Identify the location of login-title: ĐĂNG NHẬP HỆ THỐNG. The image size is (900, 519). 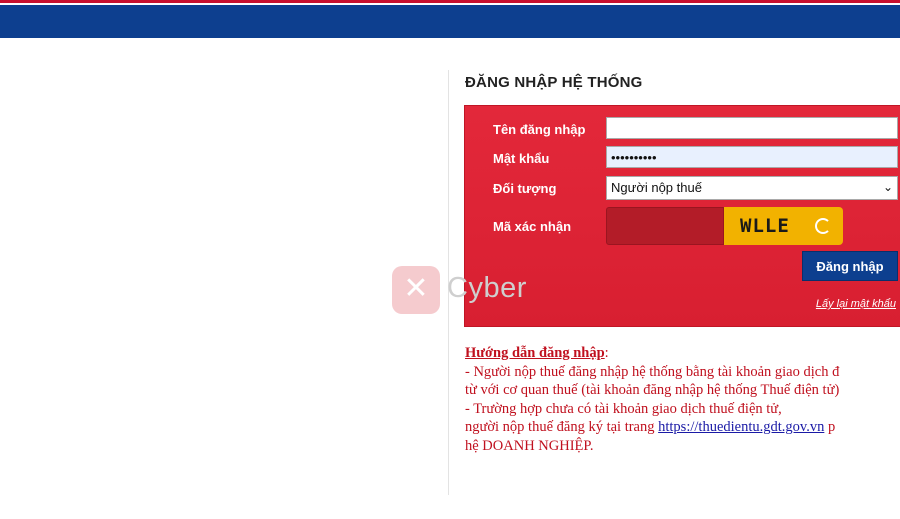
(554, 82).